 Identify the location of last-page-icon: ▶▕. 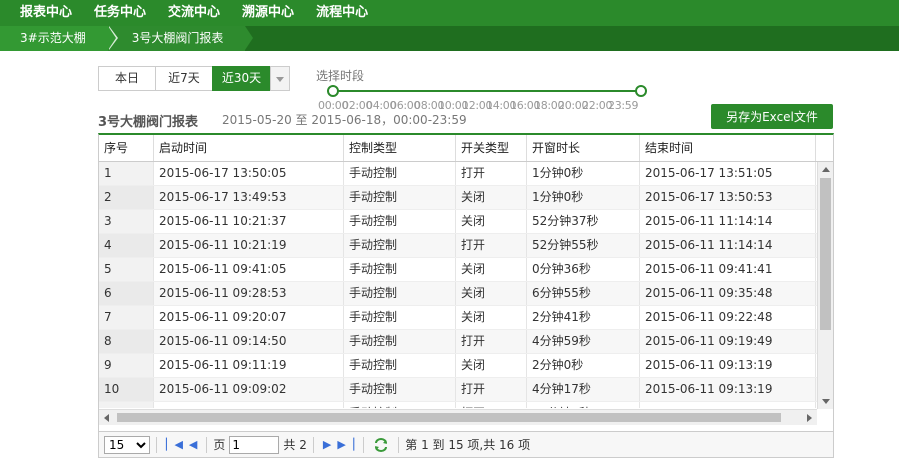
(345, 445).